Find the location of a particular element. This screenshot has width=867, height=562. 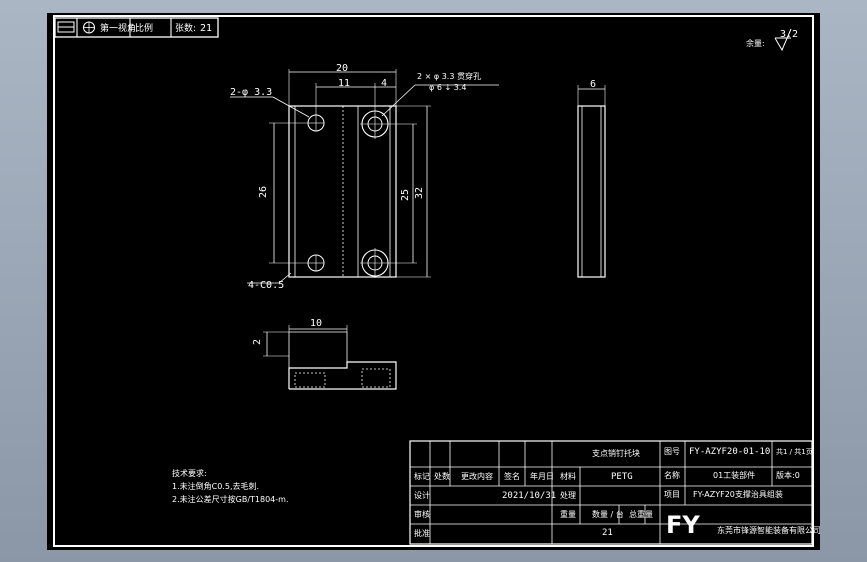

dim-top-small: 4 is located at coordinates (384, 83).